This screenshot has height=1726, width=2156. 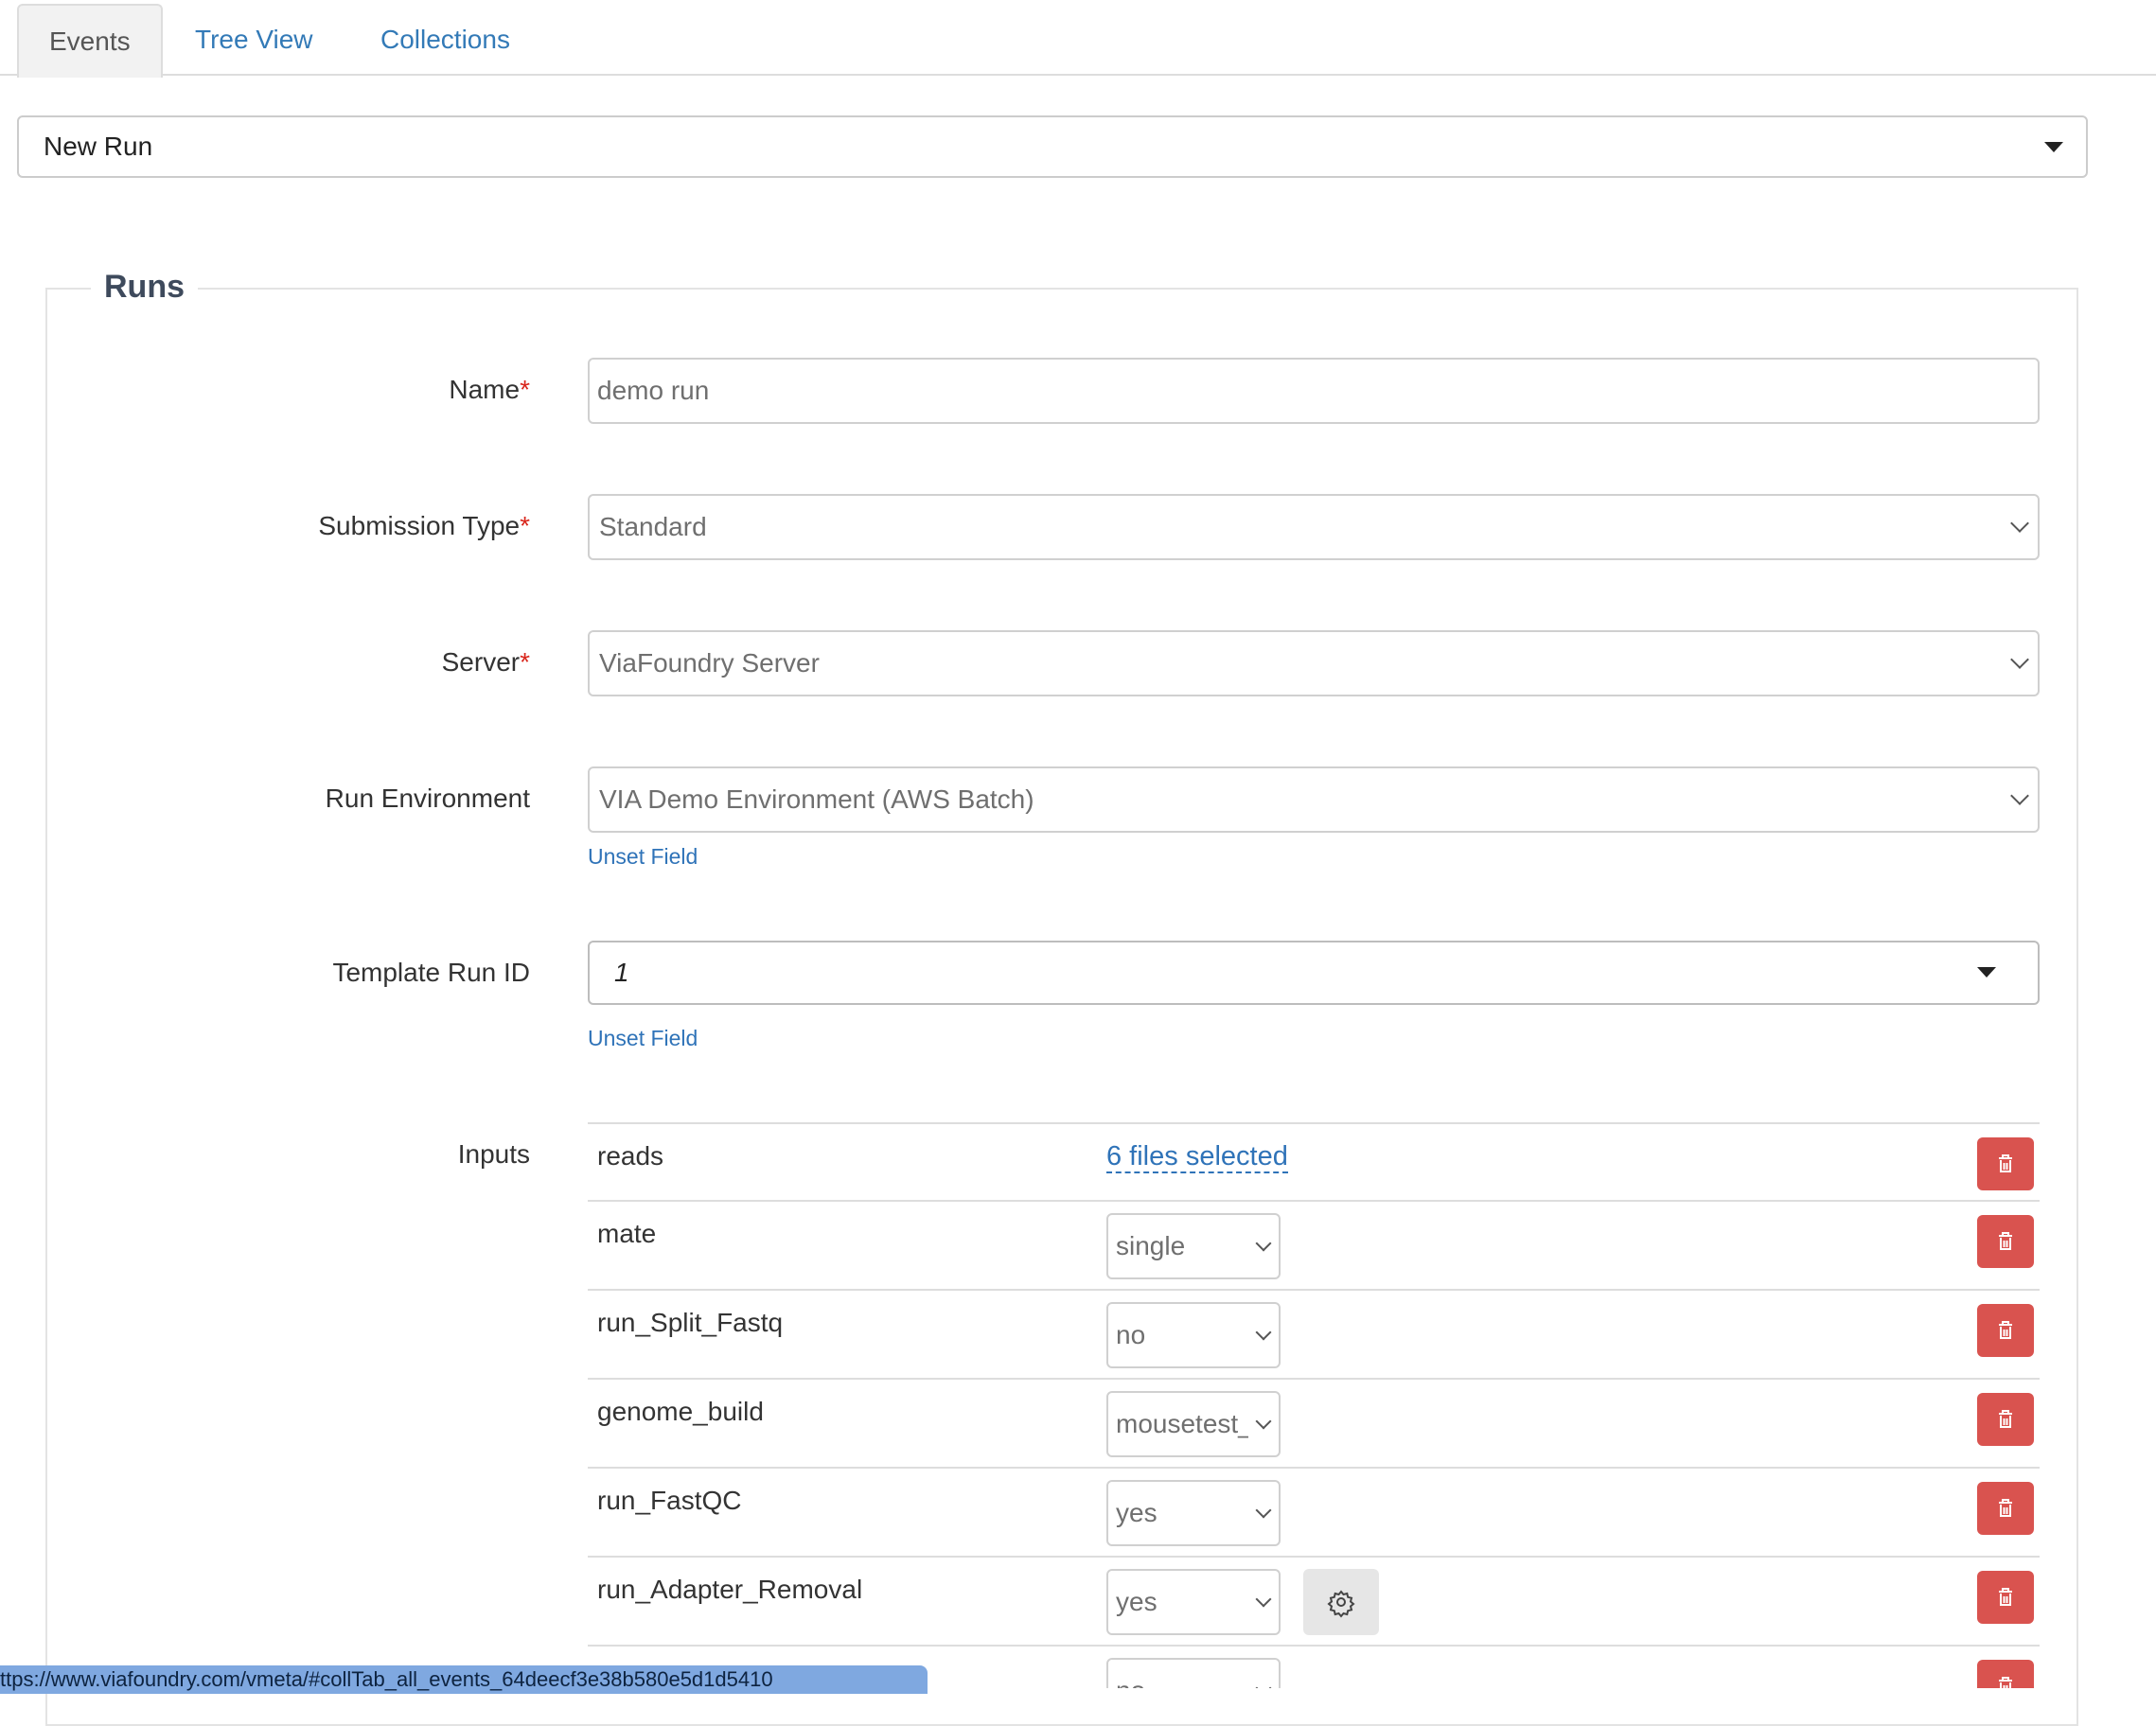 What do you see at coordinates (1151, 1245) in the screenshot?
I see `input-value: single` at bounding box center [1151, 1245].